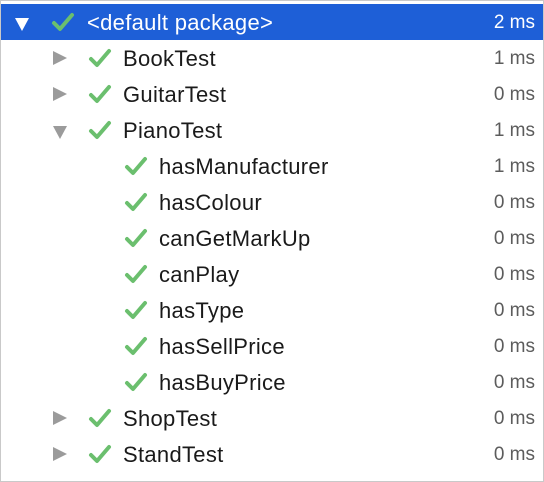 The width and height of the screenshot is (544, 482). Describe the element at coordinates (169, 58) in the screenshot. I see `tree-row-label: BookTest` at that location.